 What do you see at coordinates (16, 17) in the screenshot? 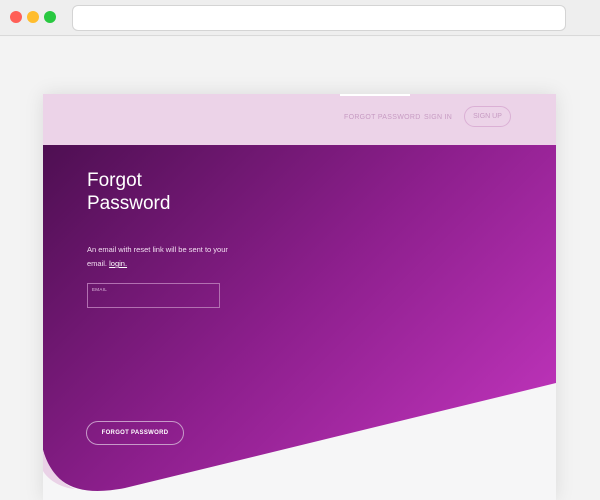
I see `close-window-button` at bounding box center [16, 17].